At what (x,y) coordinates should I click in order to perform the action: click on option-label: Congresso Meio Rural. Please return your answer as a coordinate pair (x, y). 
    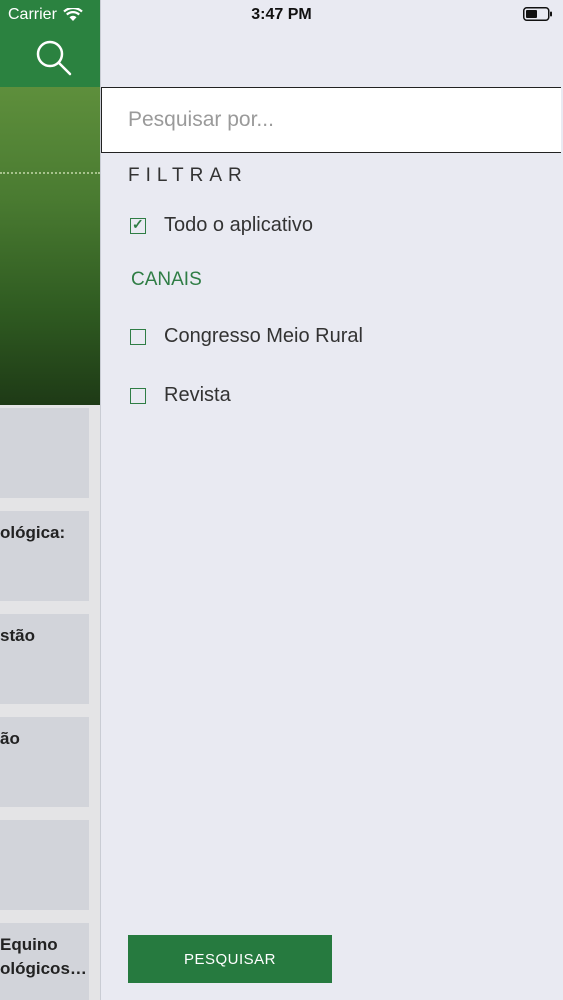
    Looking at the image, I should click on (263, 336).